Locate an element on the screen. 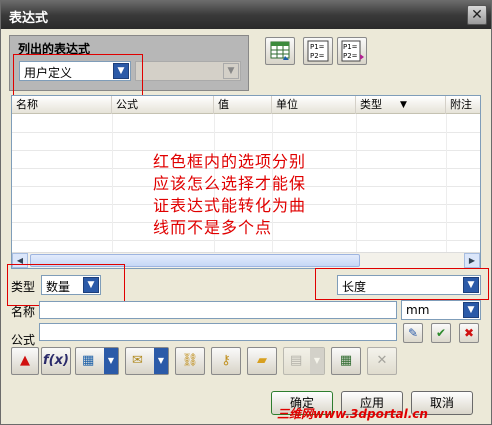 This screenshot has width=492, height=425. name-input is located at coordinates (218, 310).